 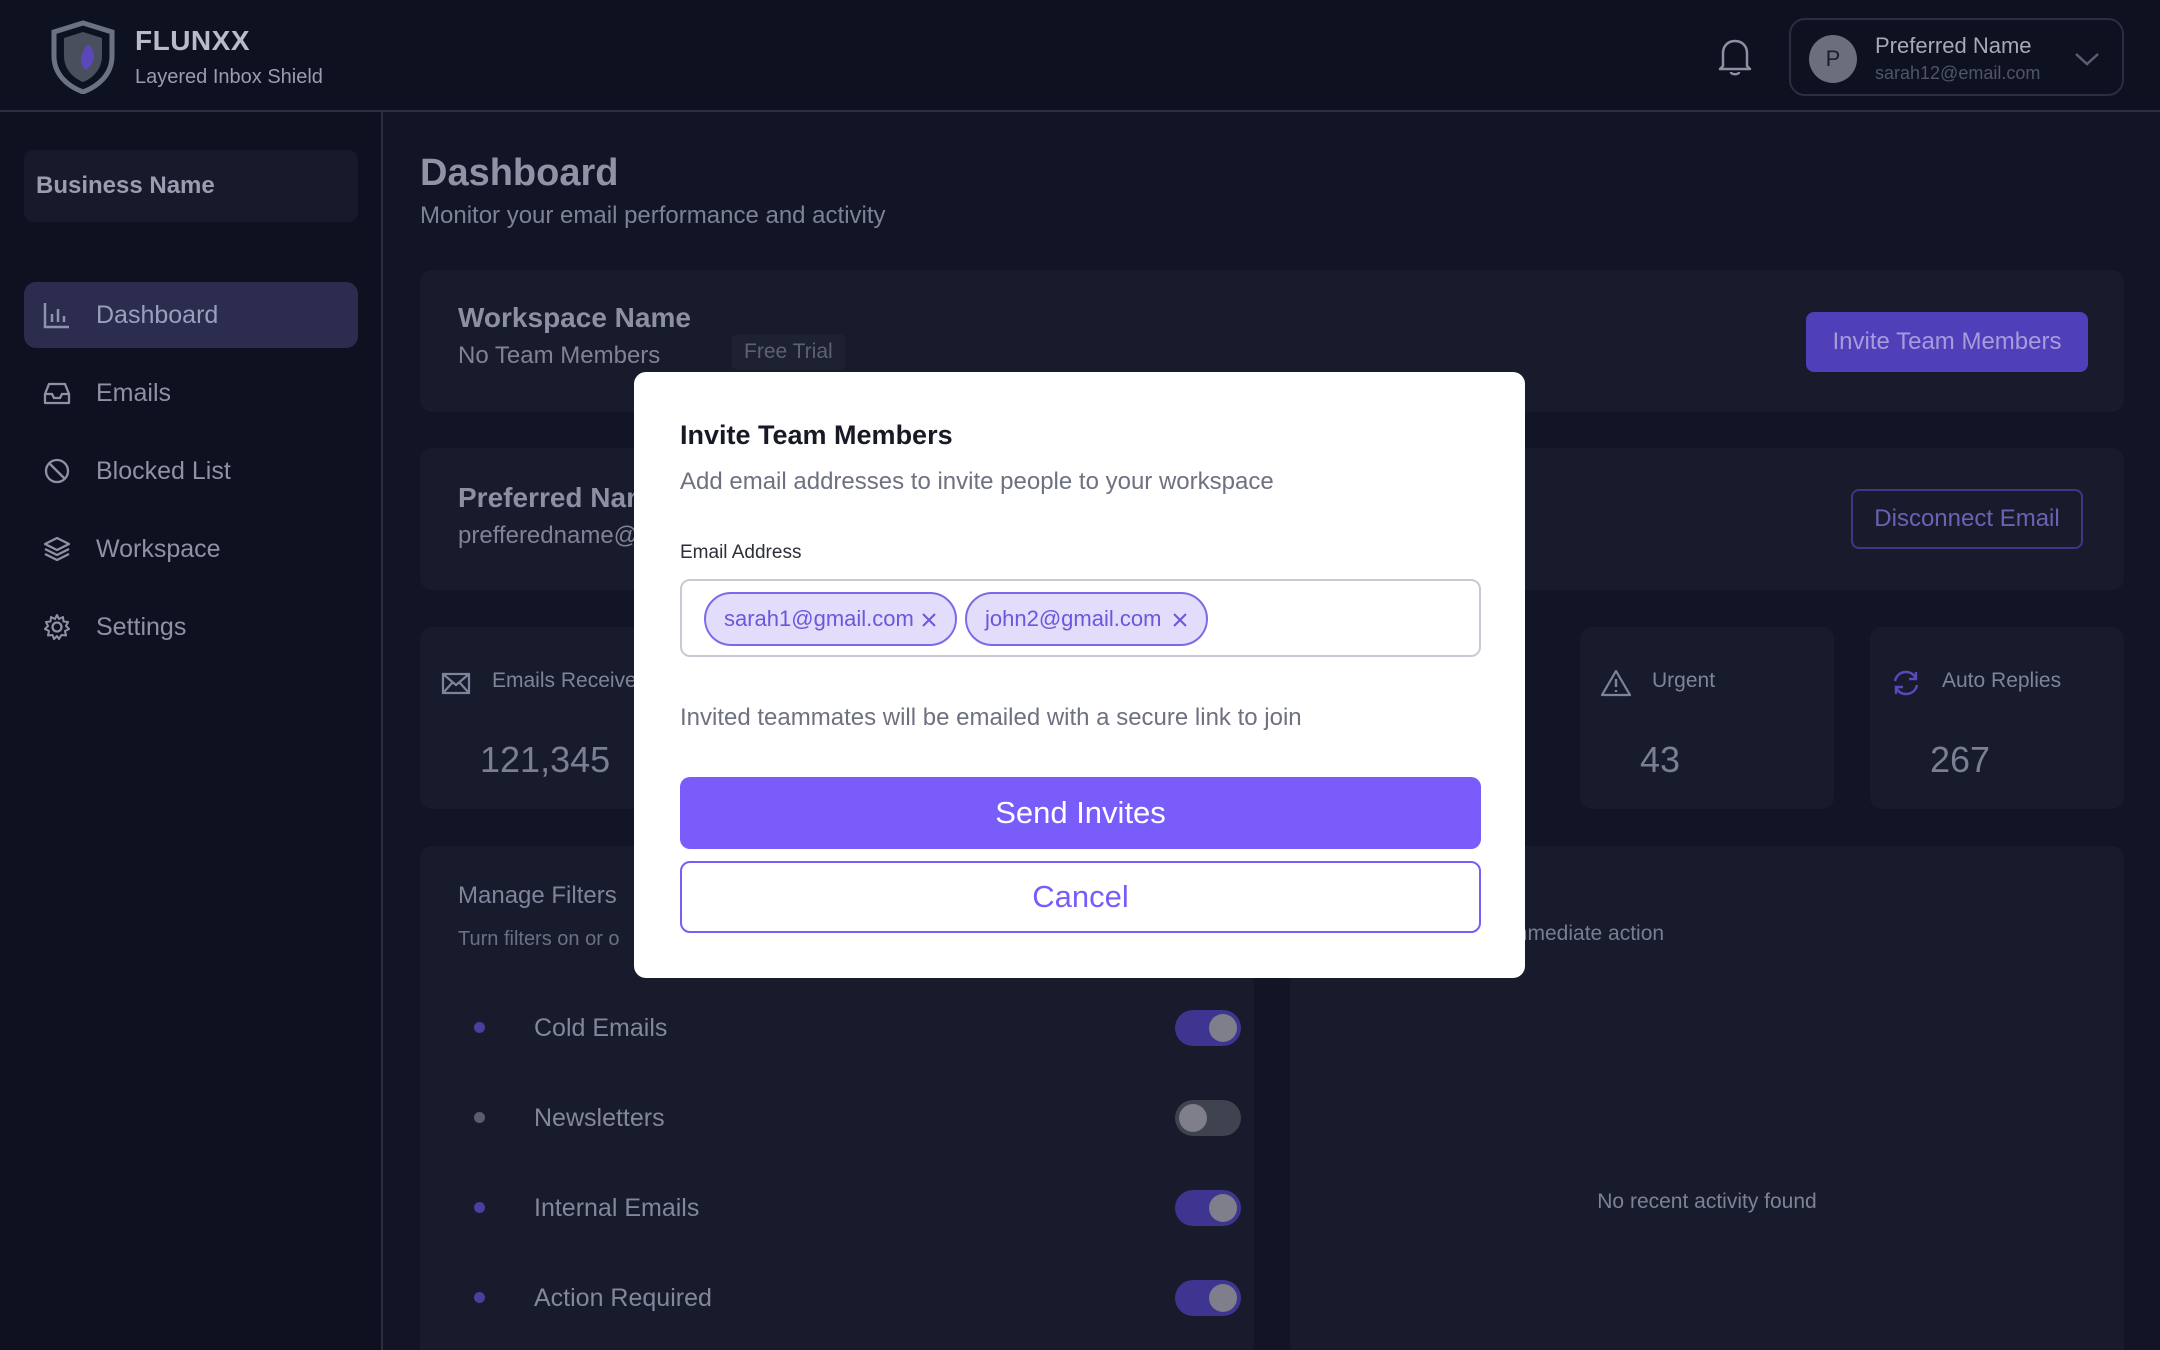 I want to click on filter-label: Cold Emails, so click(x=601, y=1028).